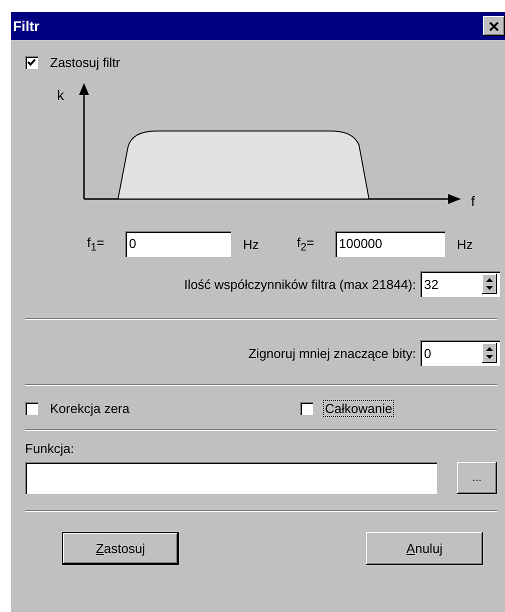  Describe the element at coordinates (358, 408) in the screenshot. I see `checkbox-label: Całkowanie` at that location.